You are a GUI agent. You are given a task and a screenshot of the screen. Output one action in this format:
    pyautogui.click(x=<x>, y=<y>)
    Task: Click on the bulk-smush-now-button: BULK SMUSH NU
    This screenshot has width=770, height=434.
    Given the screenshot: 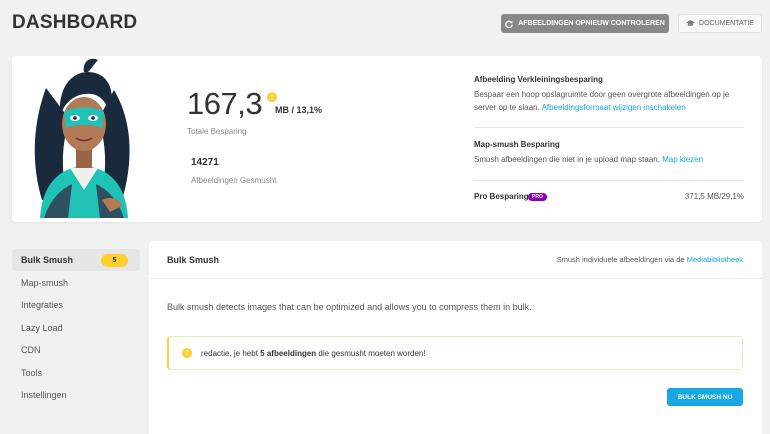 What is the action you would take?
    pyautogui.click(x=705, y=397)
    